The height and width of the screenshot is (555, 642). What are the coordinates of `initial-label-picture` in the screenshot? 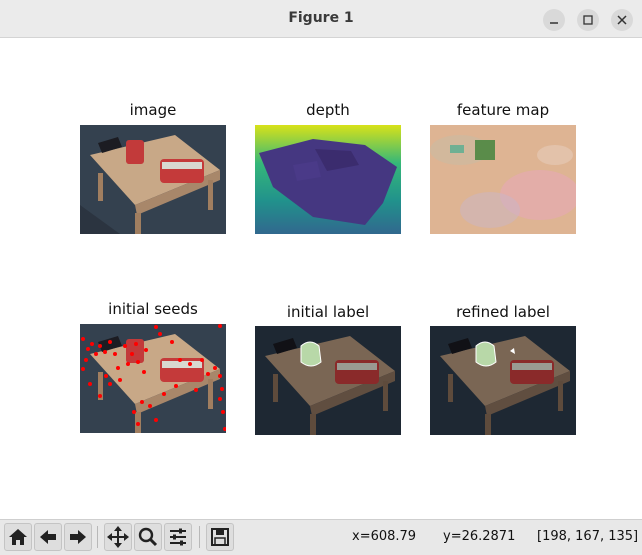 It's located at (328, 380).